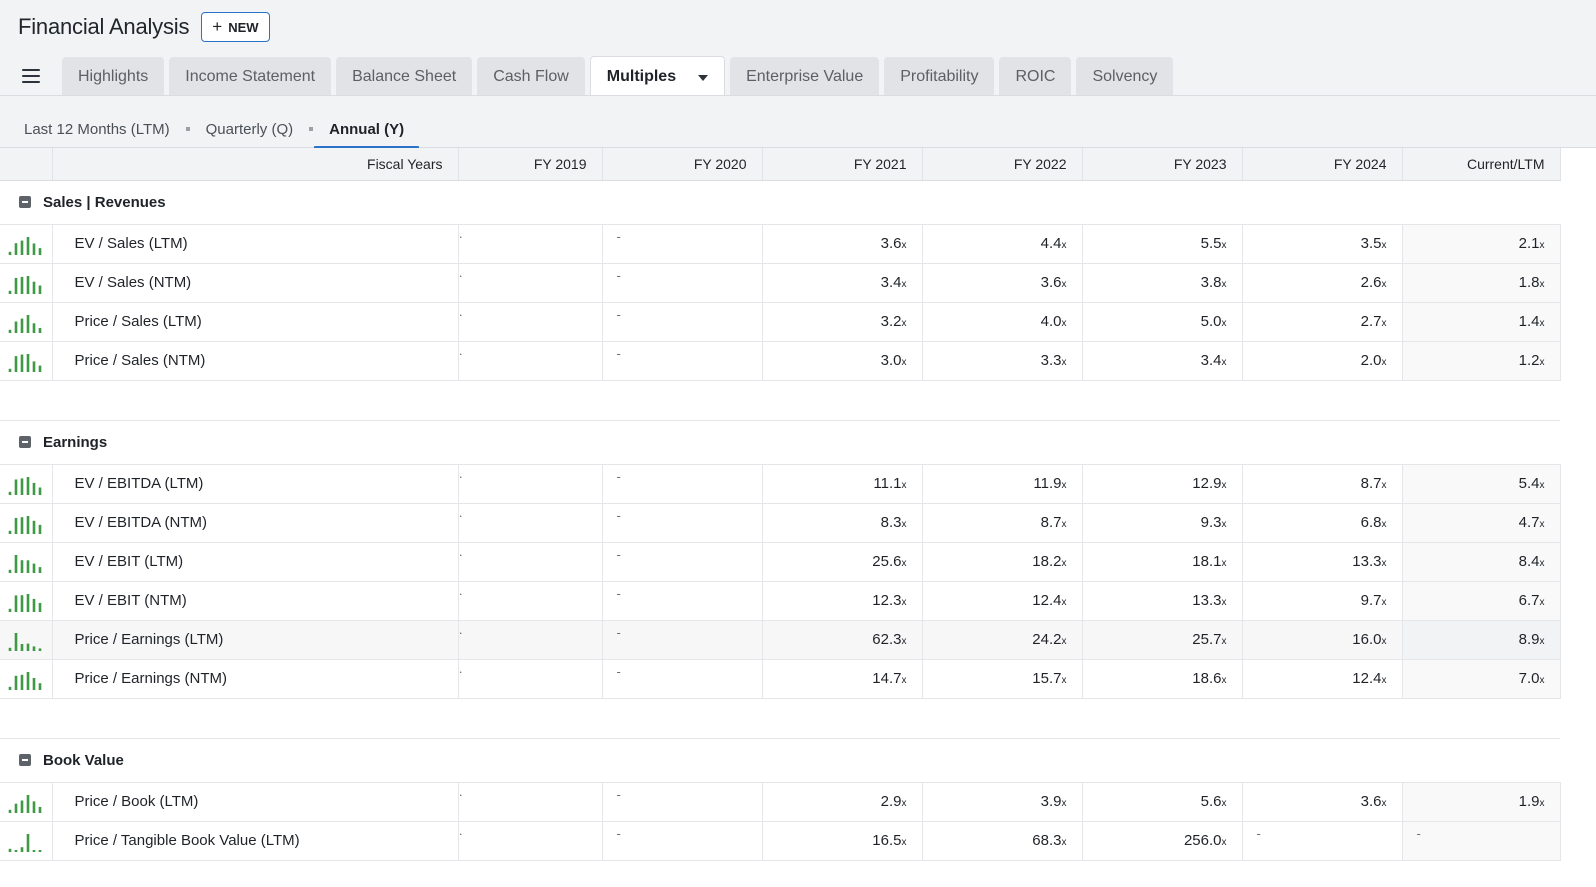  I want to click on tab-solvency: Solvency, so click(1125, 76).